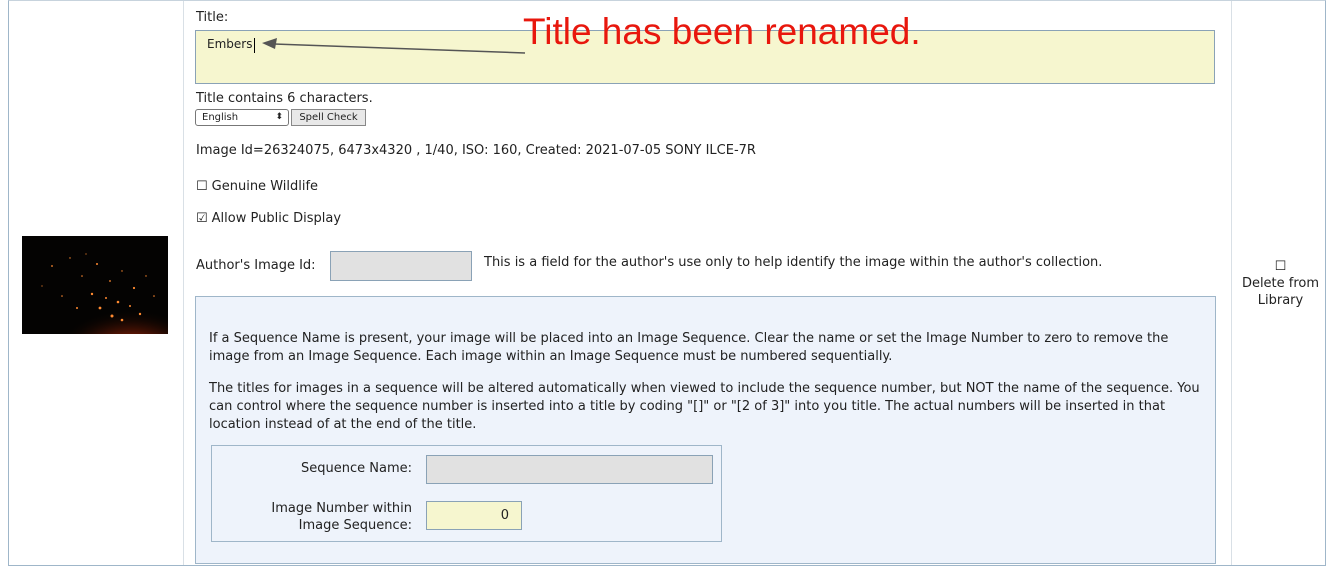 This screenshot has width=1334, height=568. I want to click on delete-from-library-checkbox: ☐, so click(1280, 266).